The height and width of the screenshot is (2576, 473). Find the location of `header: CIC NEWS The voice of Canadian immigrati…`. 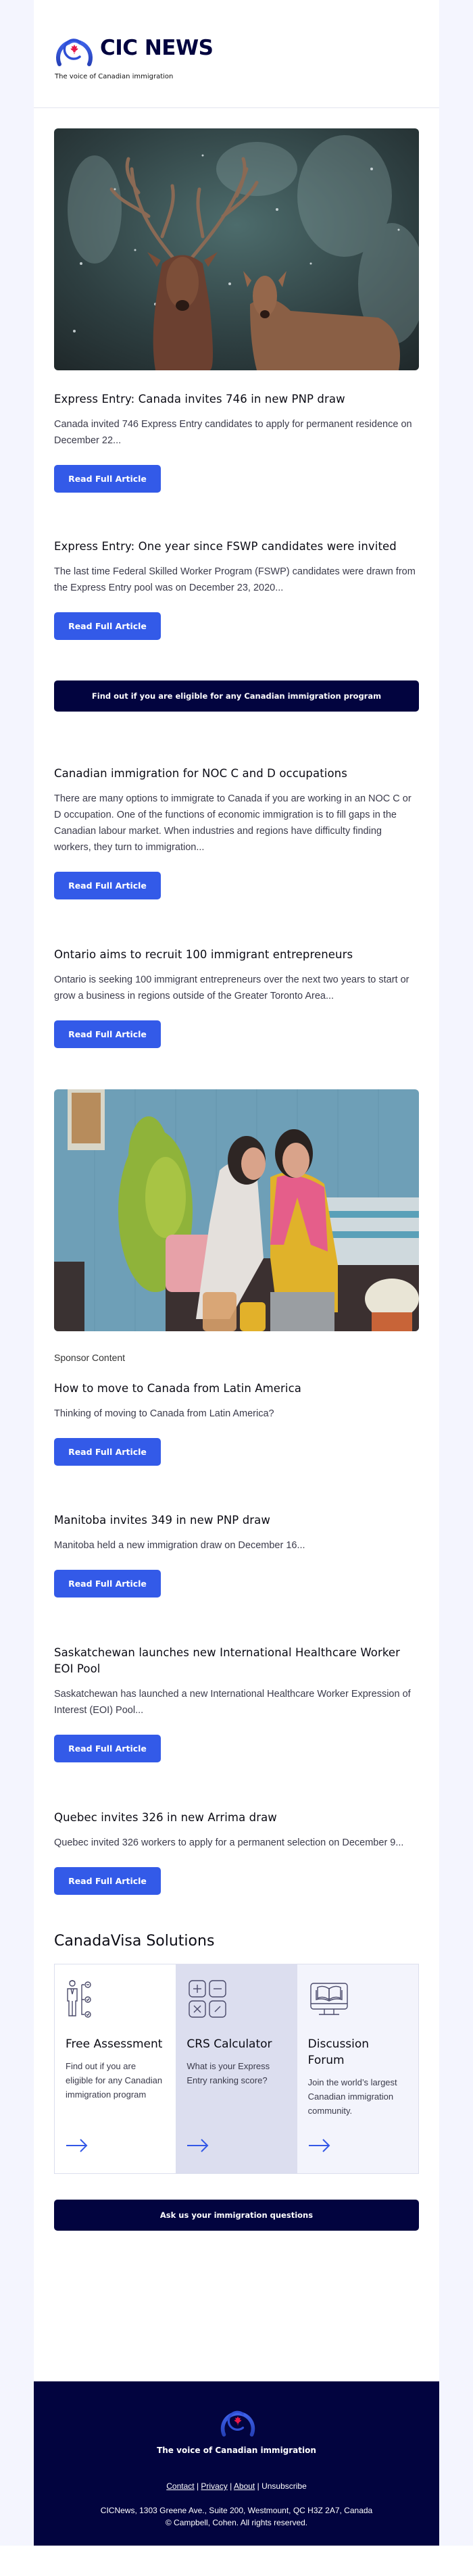

header: CIC NEWS The voice of Canadian immigrati… is located at coordinates (236, 54).